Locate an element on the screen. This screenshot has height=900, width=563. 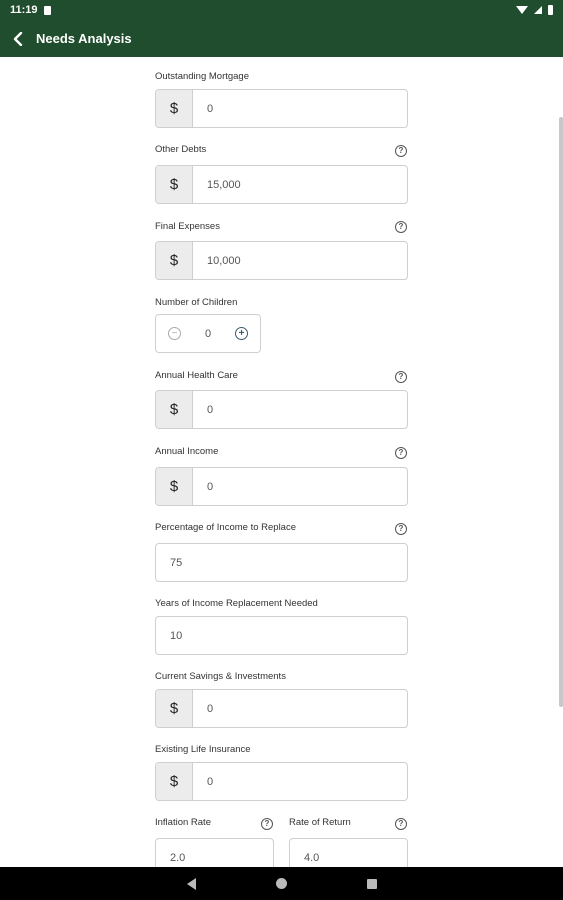
inflation-rate-value: 2.0 is located at coordinates (178, 857).